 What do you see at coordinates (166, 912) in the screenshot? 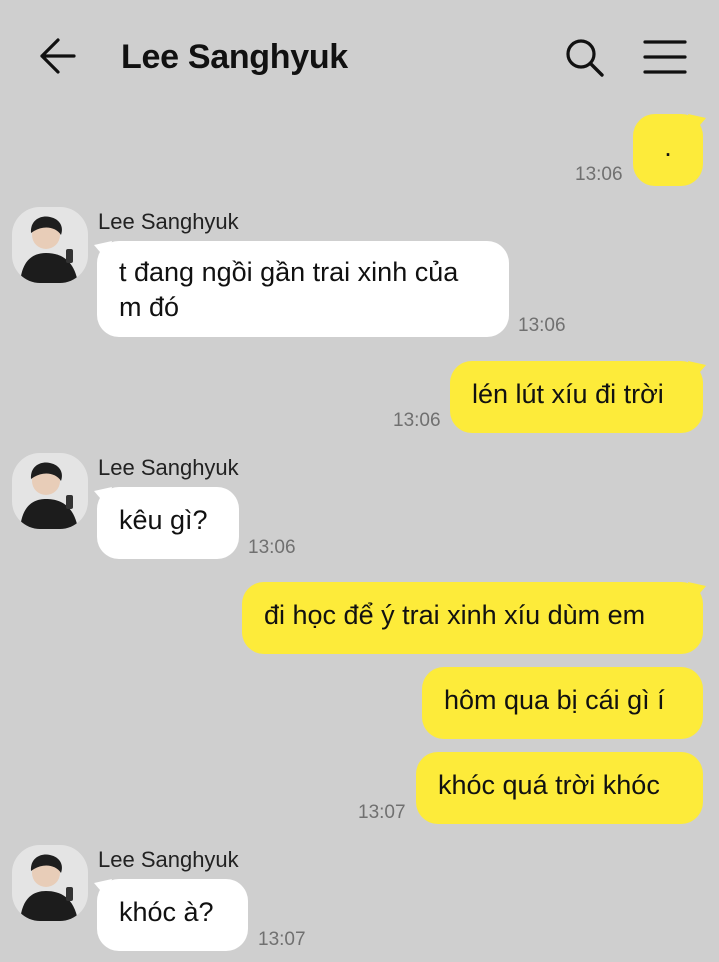
I see `message-text: khóc à?` at bounding box center [166, 912].